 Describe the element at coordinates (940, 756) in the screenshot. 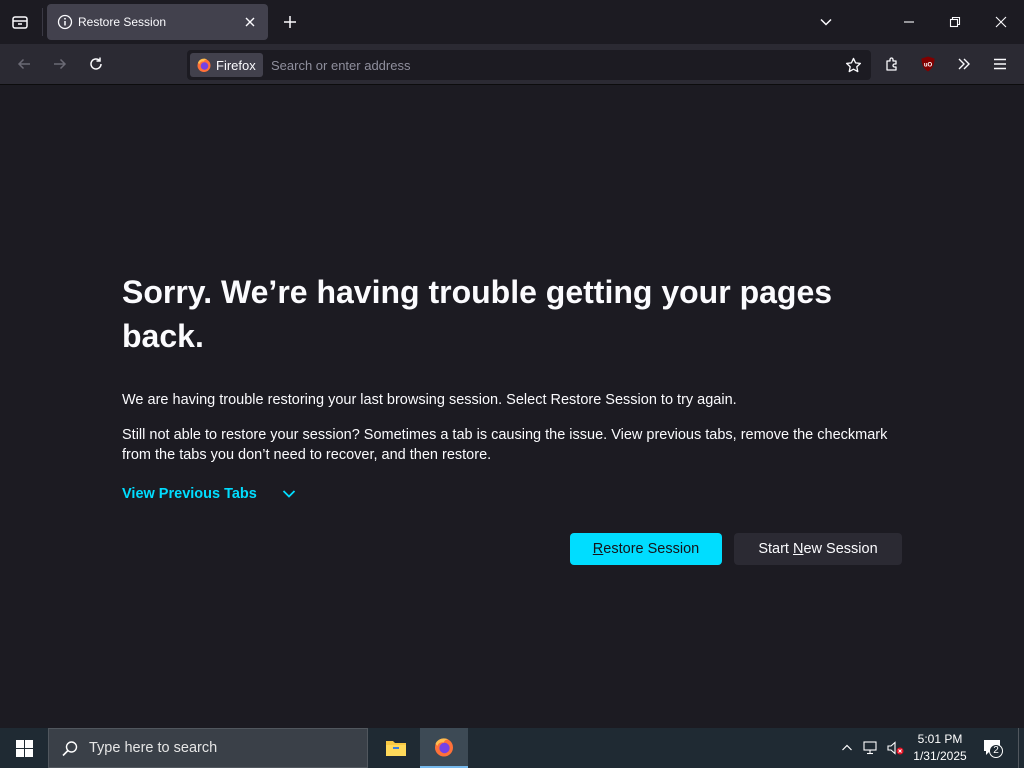

I see `clock-date: 1/31/2025` at that location.